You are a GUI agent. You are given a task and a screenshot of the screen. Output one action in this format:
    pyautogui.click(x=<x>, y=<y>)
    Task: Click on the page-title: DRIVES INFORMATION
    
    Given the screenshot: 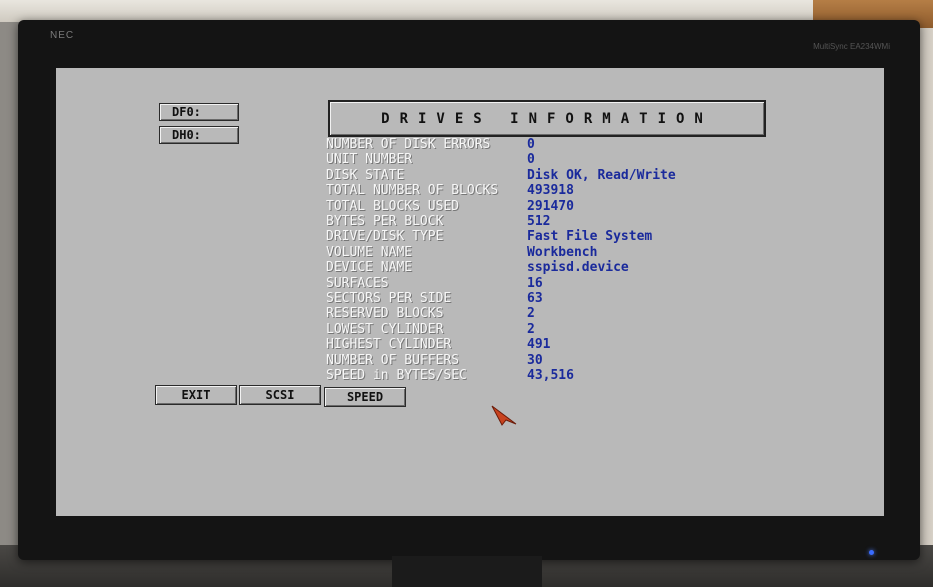 What is the action you would take?
    pyautogui.click(x=547, y=118)
    